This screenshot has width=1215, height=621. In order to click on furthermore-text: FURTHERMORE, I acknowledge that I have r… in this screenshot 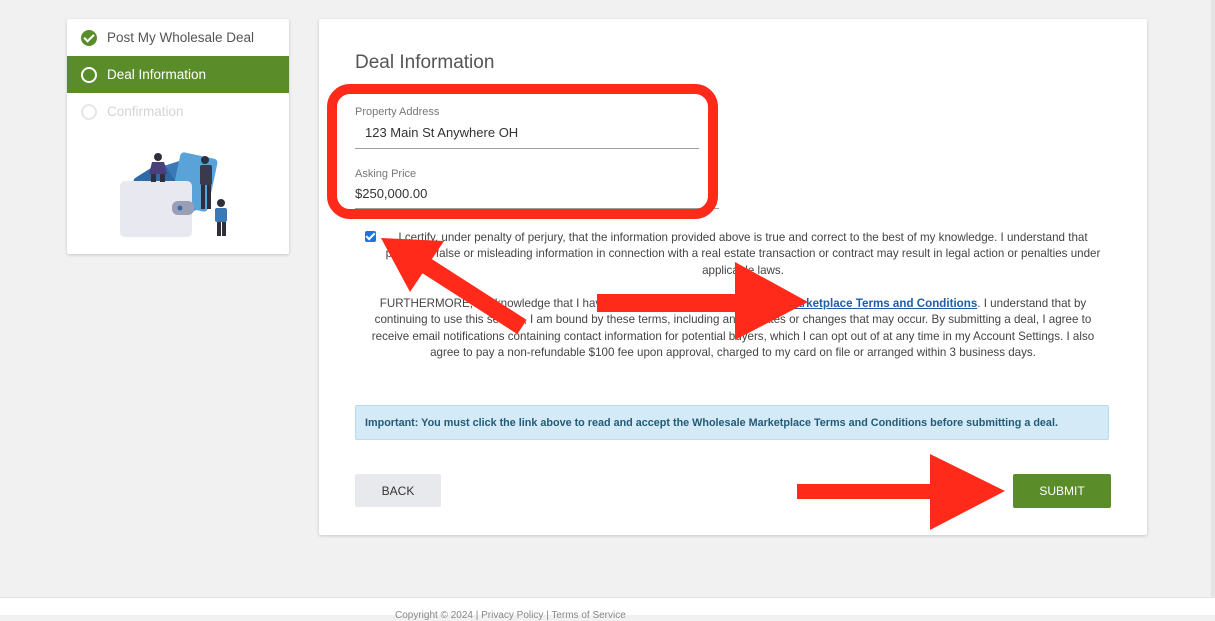, I will do `click(733, 329)`.